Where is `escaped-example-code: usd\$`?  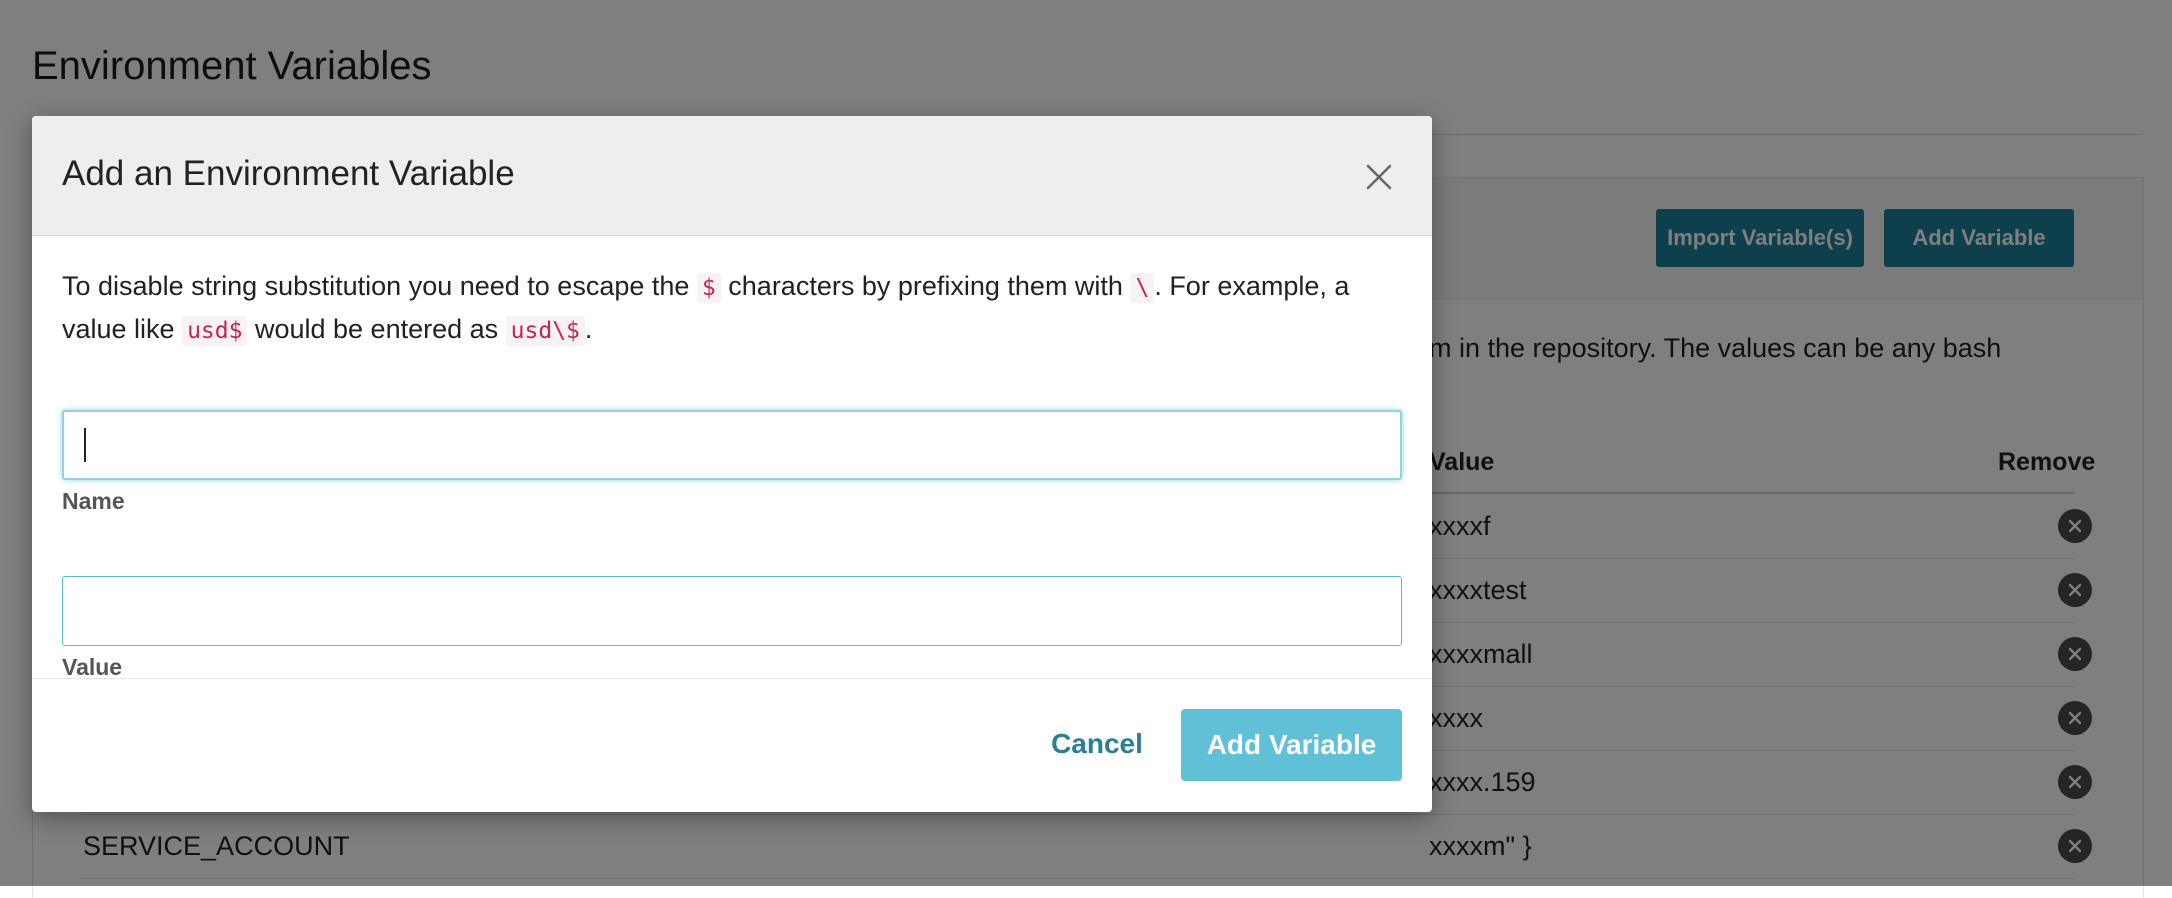 escaped-example-code: usd\$ is located at coordinates (545, 331).